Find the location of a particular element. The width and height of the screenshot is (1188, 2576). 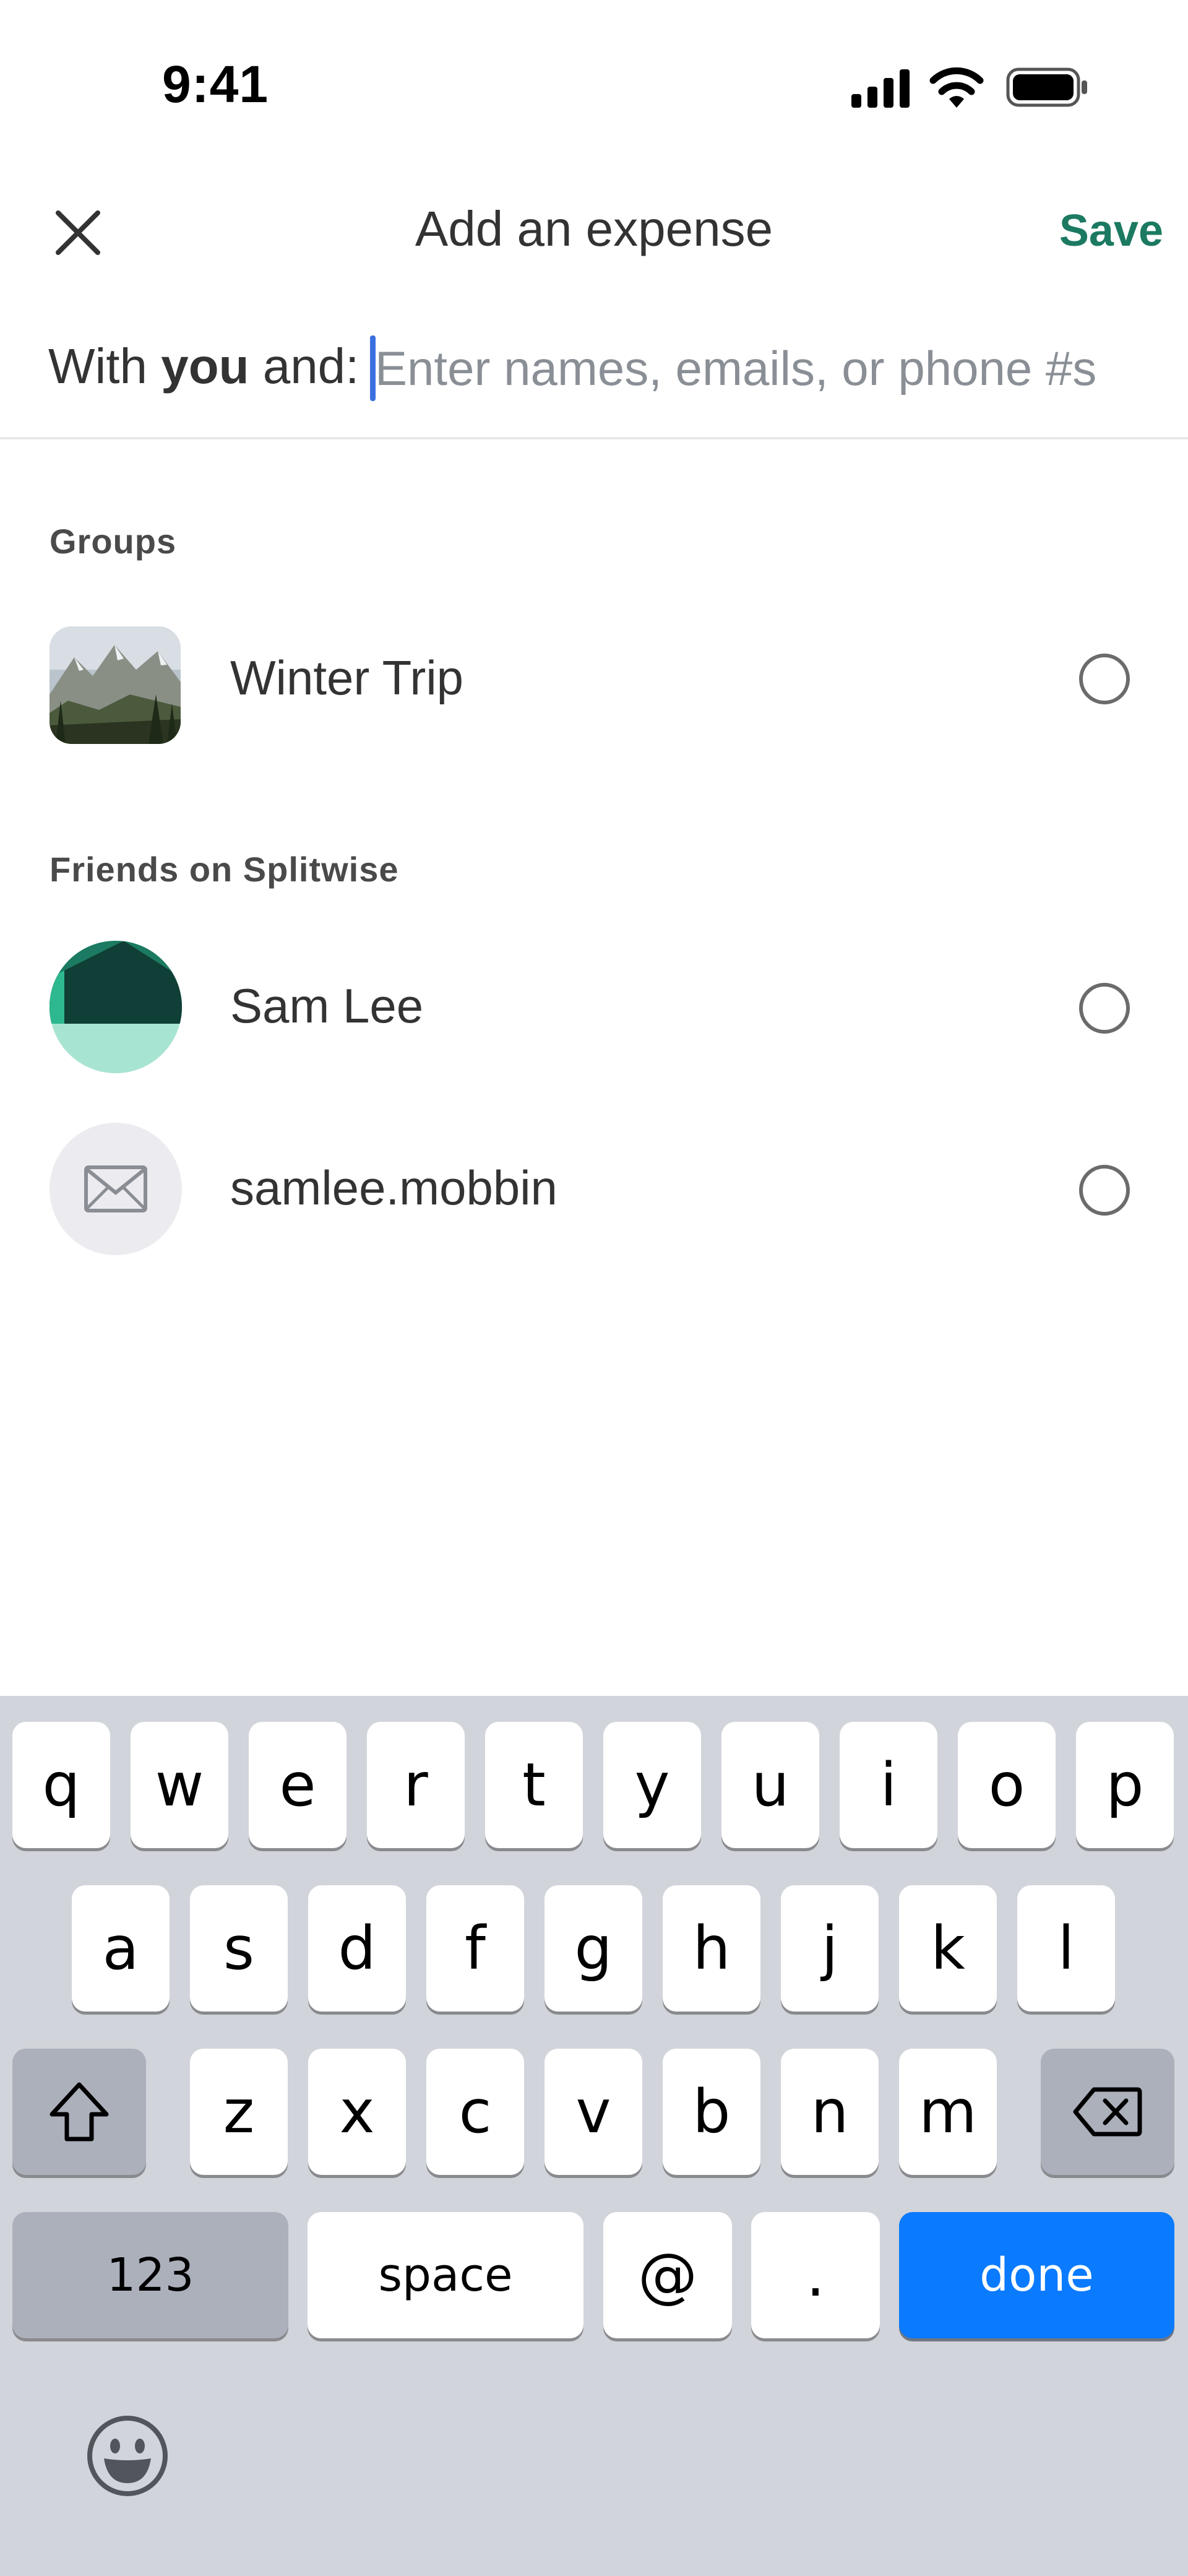

participants-input is located at coordinates (765, 368).